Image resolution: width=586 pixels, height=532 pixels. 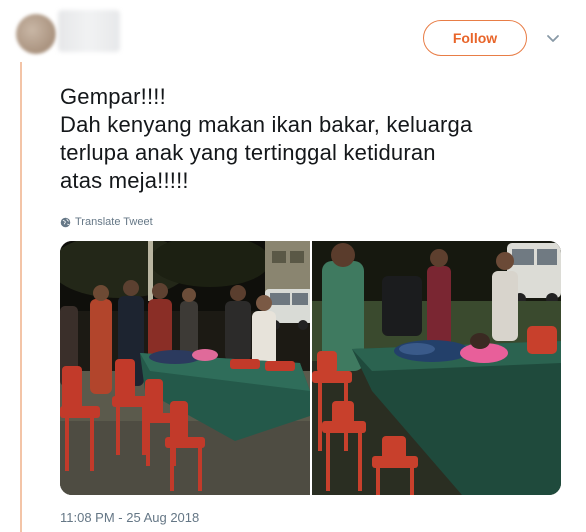 I want to click on translate-tweet-link: Translate Tweet, so click(x=106, y=222).